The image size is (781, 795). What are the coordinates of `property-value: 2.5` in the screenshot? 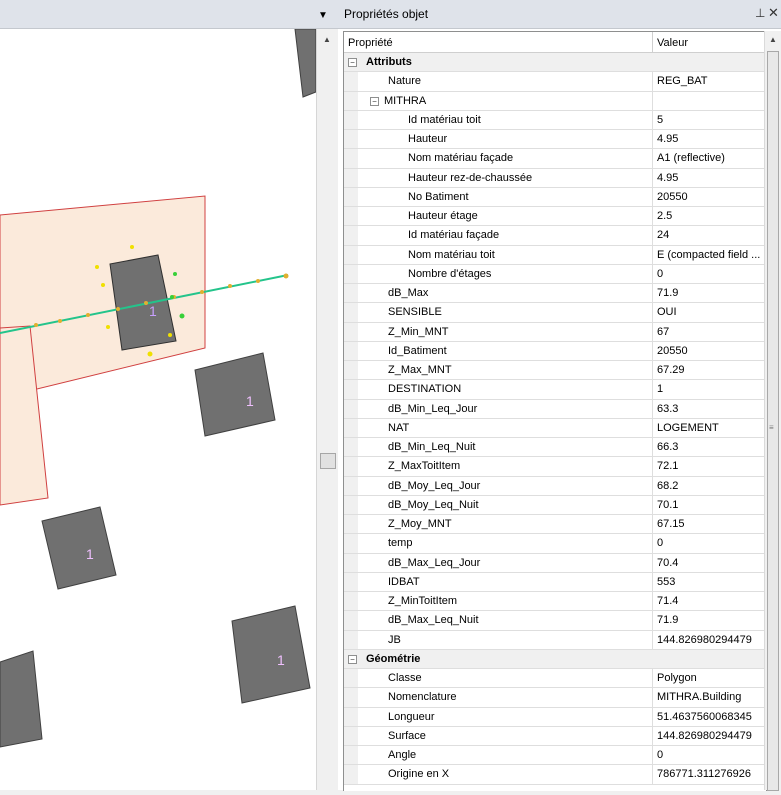 It's located at (710, 216).